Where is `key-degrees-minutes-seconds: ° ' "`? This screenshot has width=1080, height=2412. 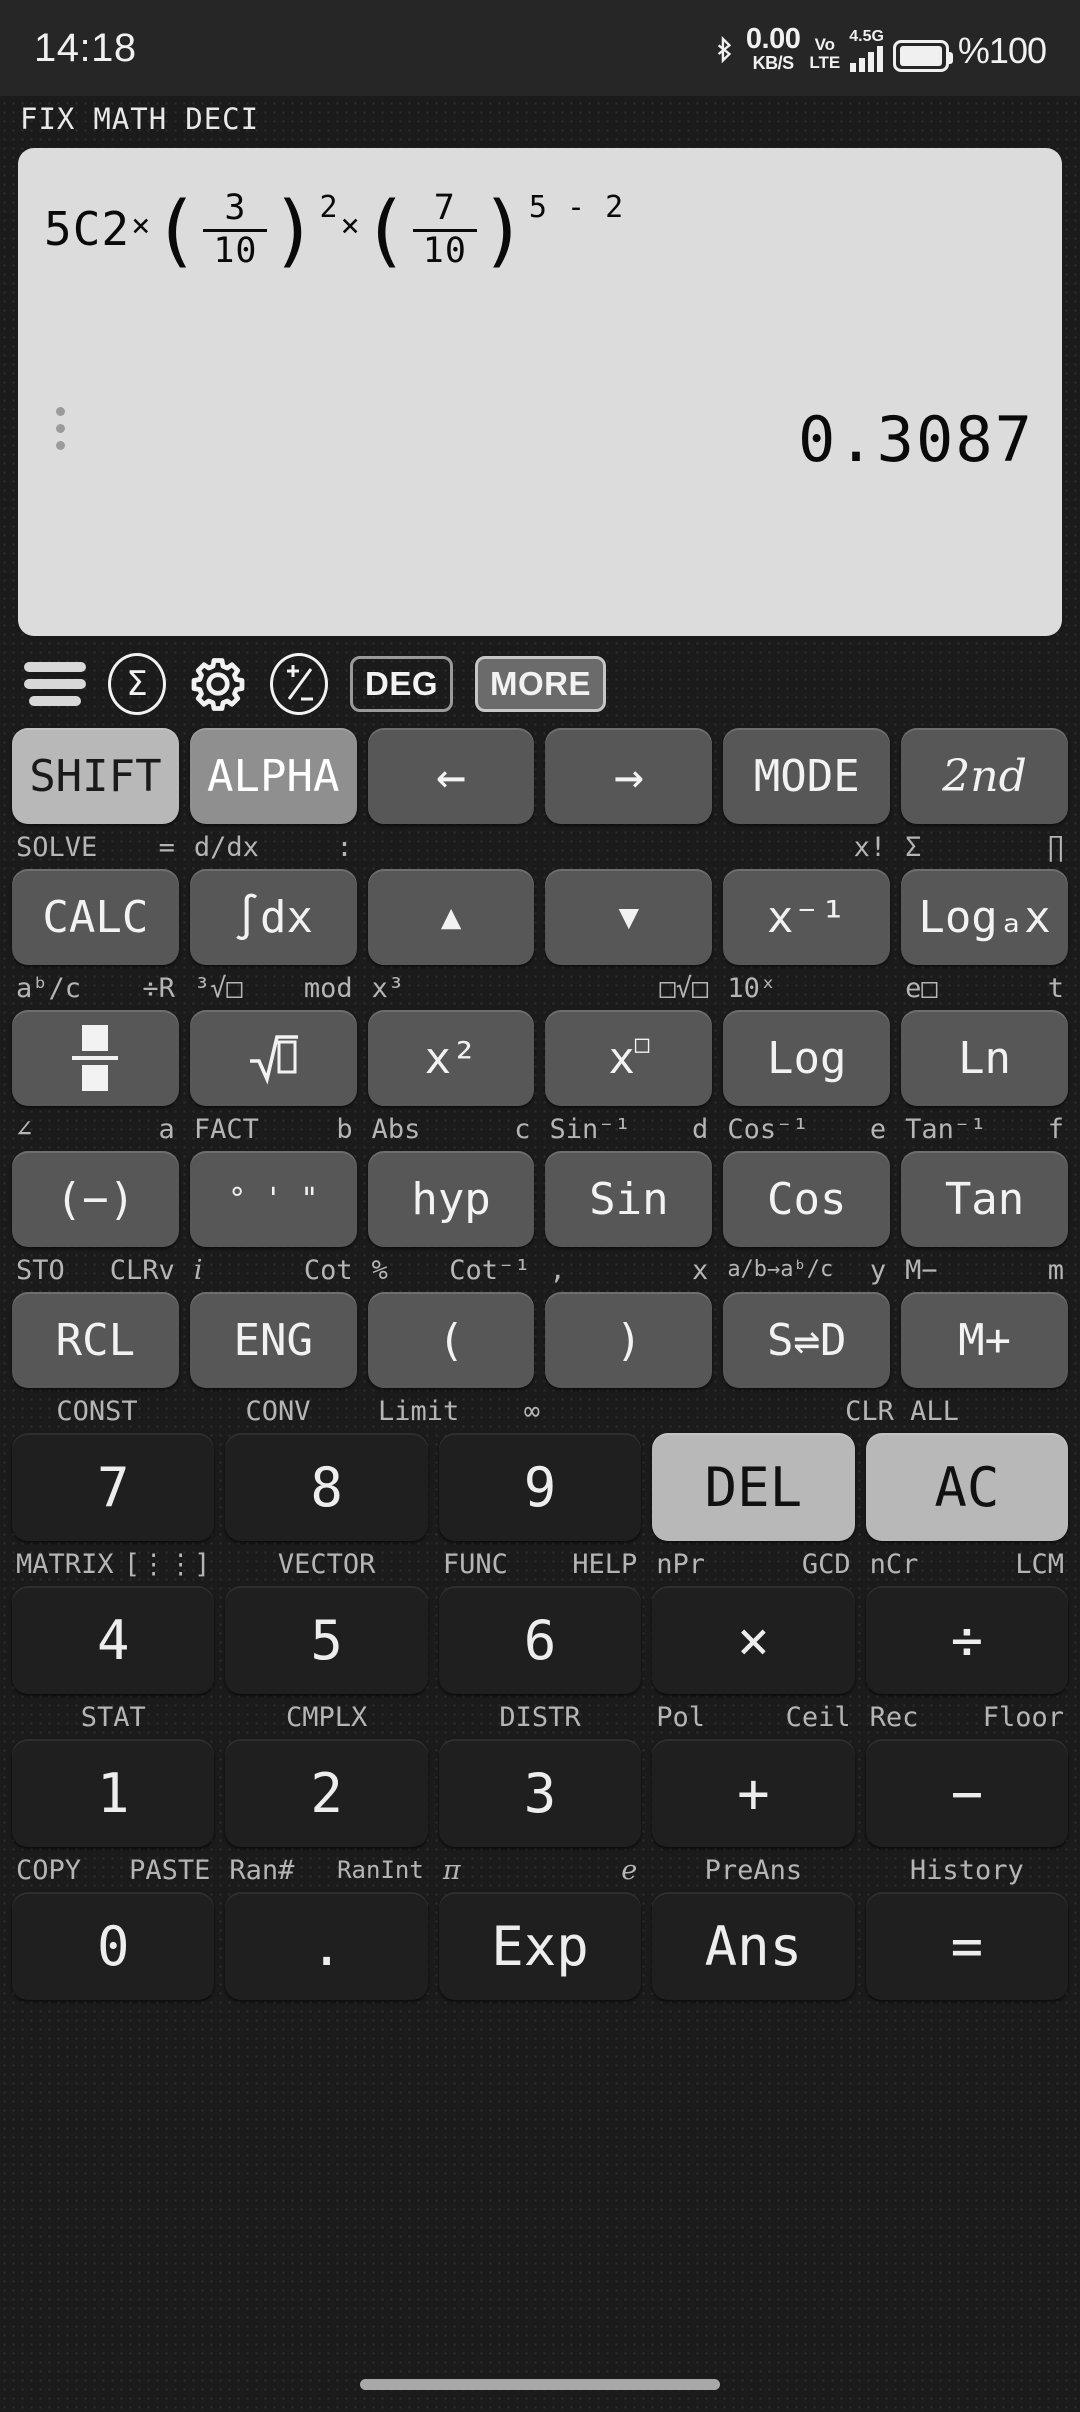 key-degrees-minutes-seconds: ° ' " is located at coordinates (273, 1199).